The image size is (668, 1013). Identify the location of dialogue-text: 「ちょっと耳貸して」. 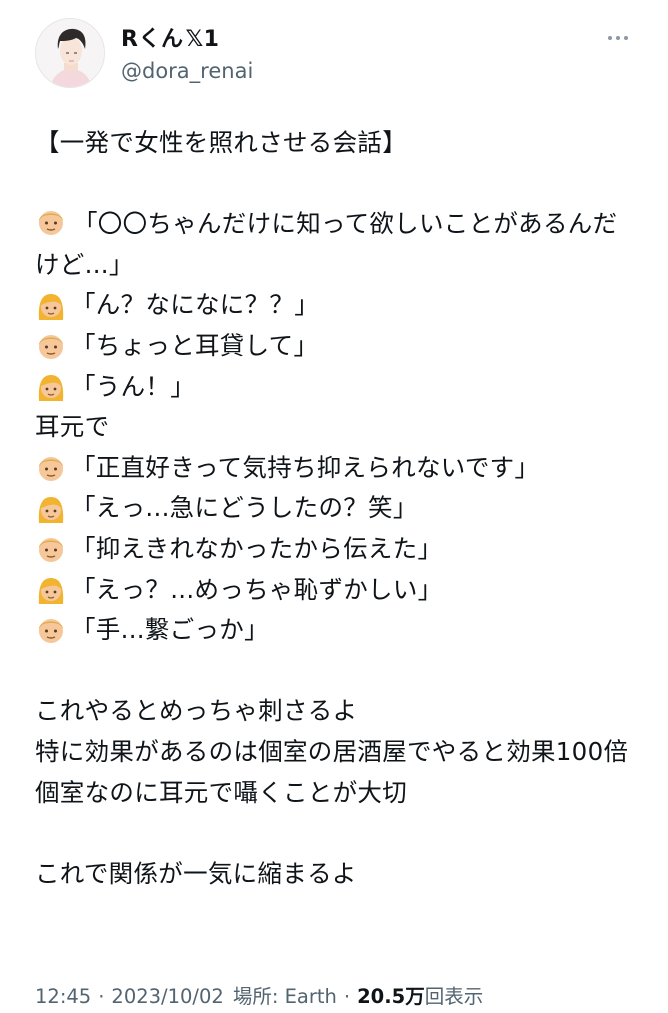
(195, 345).